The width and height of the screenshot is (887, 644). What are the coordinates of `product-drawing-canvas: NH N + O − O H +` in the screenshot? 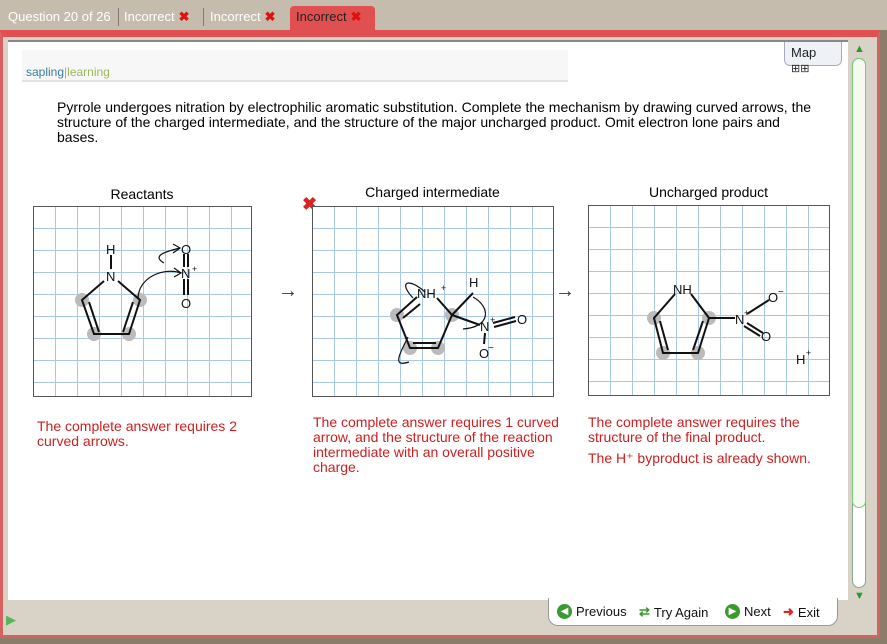 It's located at (709, 300).